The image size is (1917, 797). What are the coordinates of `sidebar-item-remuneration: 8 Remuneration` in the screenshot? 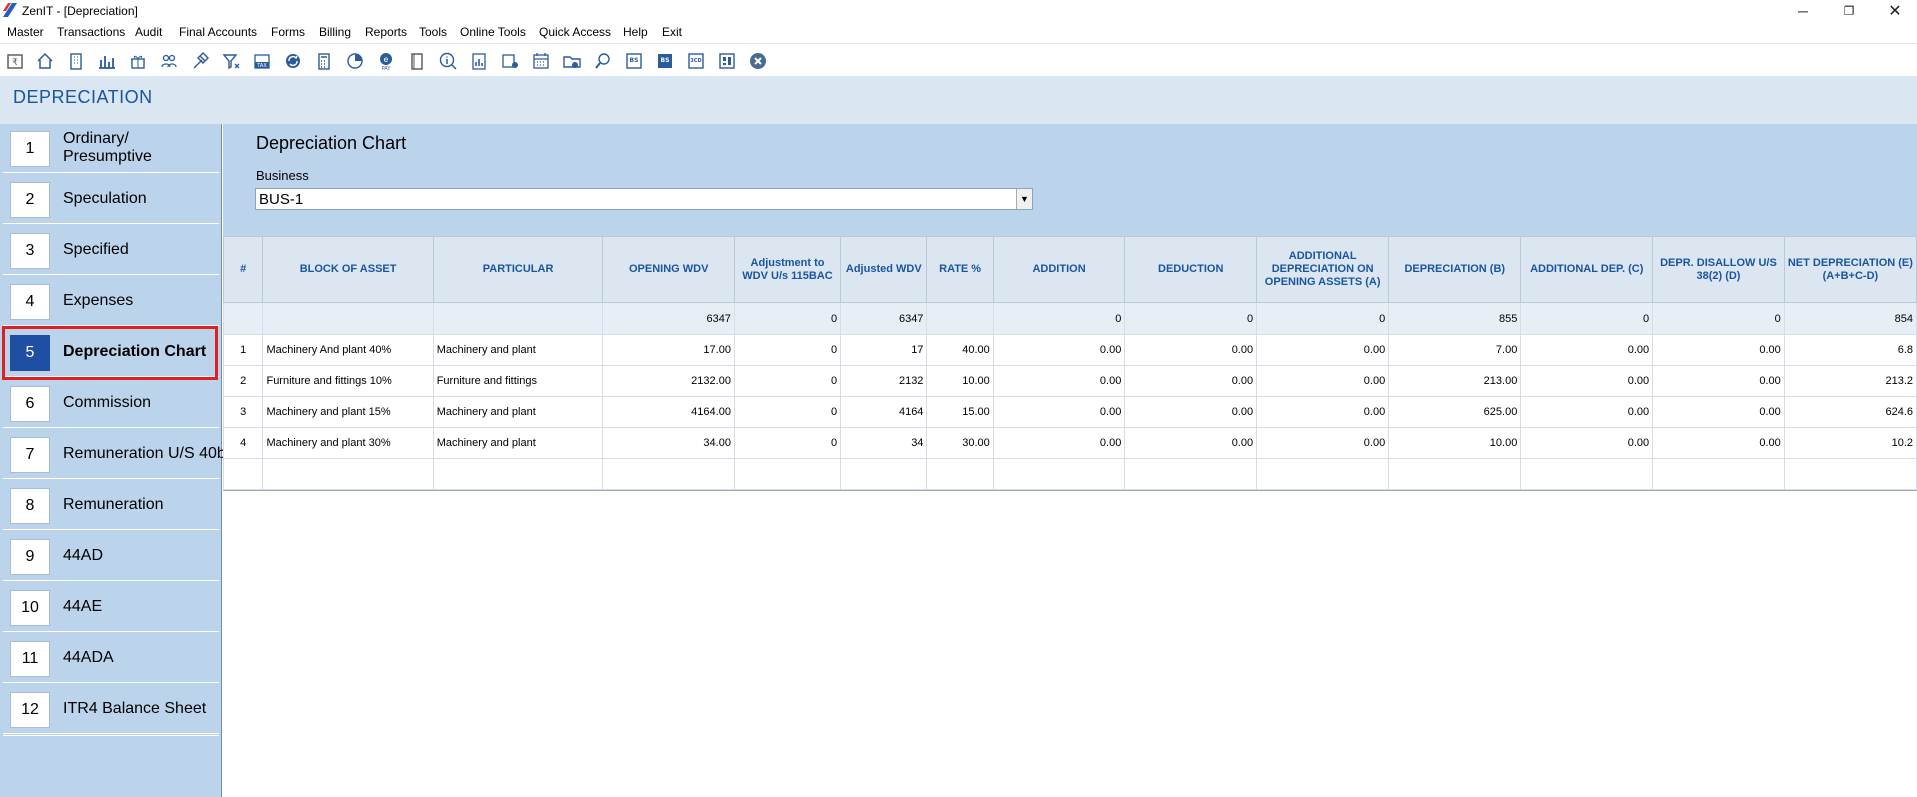 It's located at (111, 505).